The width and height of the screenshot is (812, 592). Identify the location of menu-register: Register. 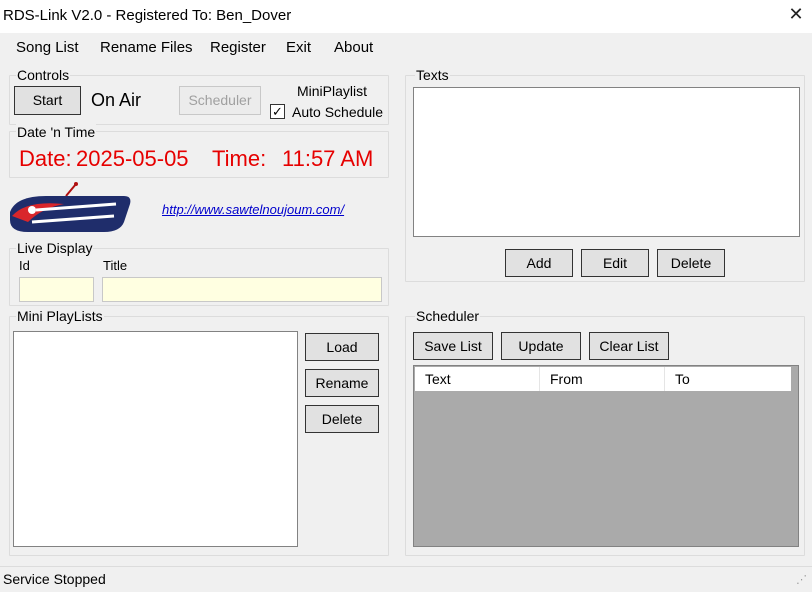
(238, 47).